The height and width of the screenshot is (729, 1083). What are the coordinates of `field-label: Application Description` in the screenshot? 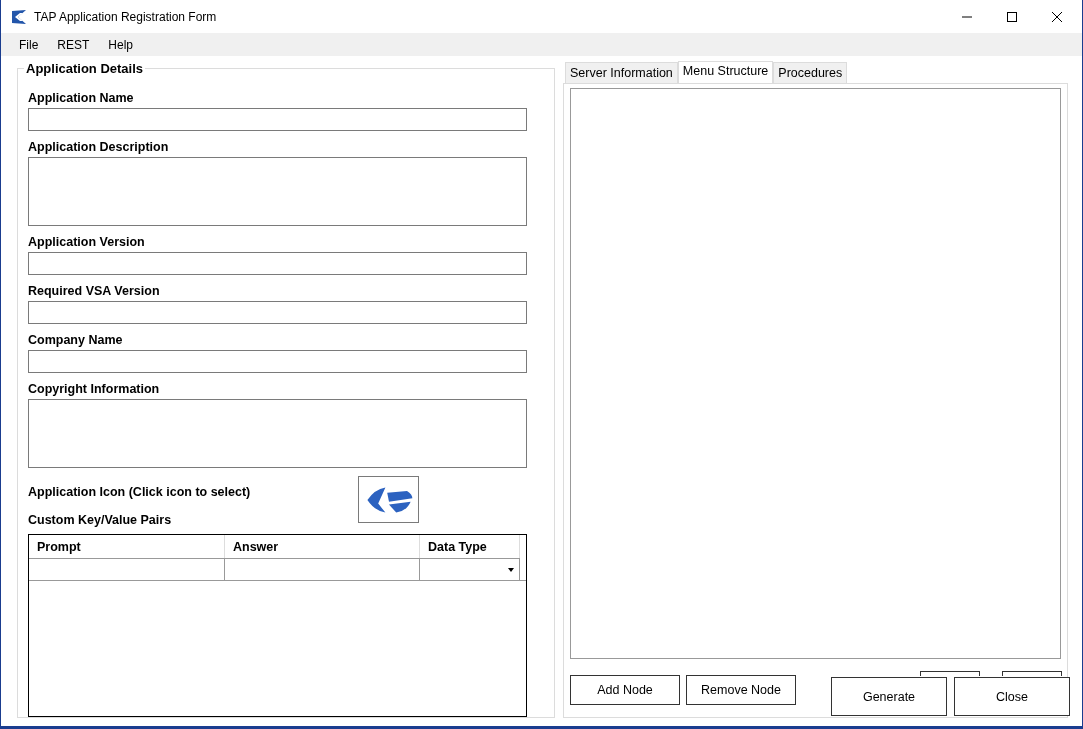 It's located at (99, 147).